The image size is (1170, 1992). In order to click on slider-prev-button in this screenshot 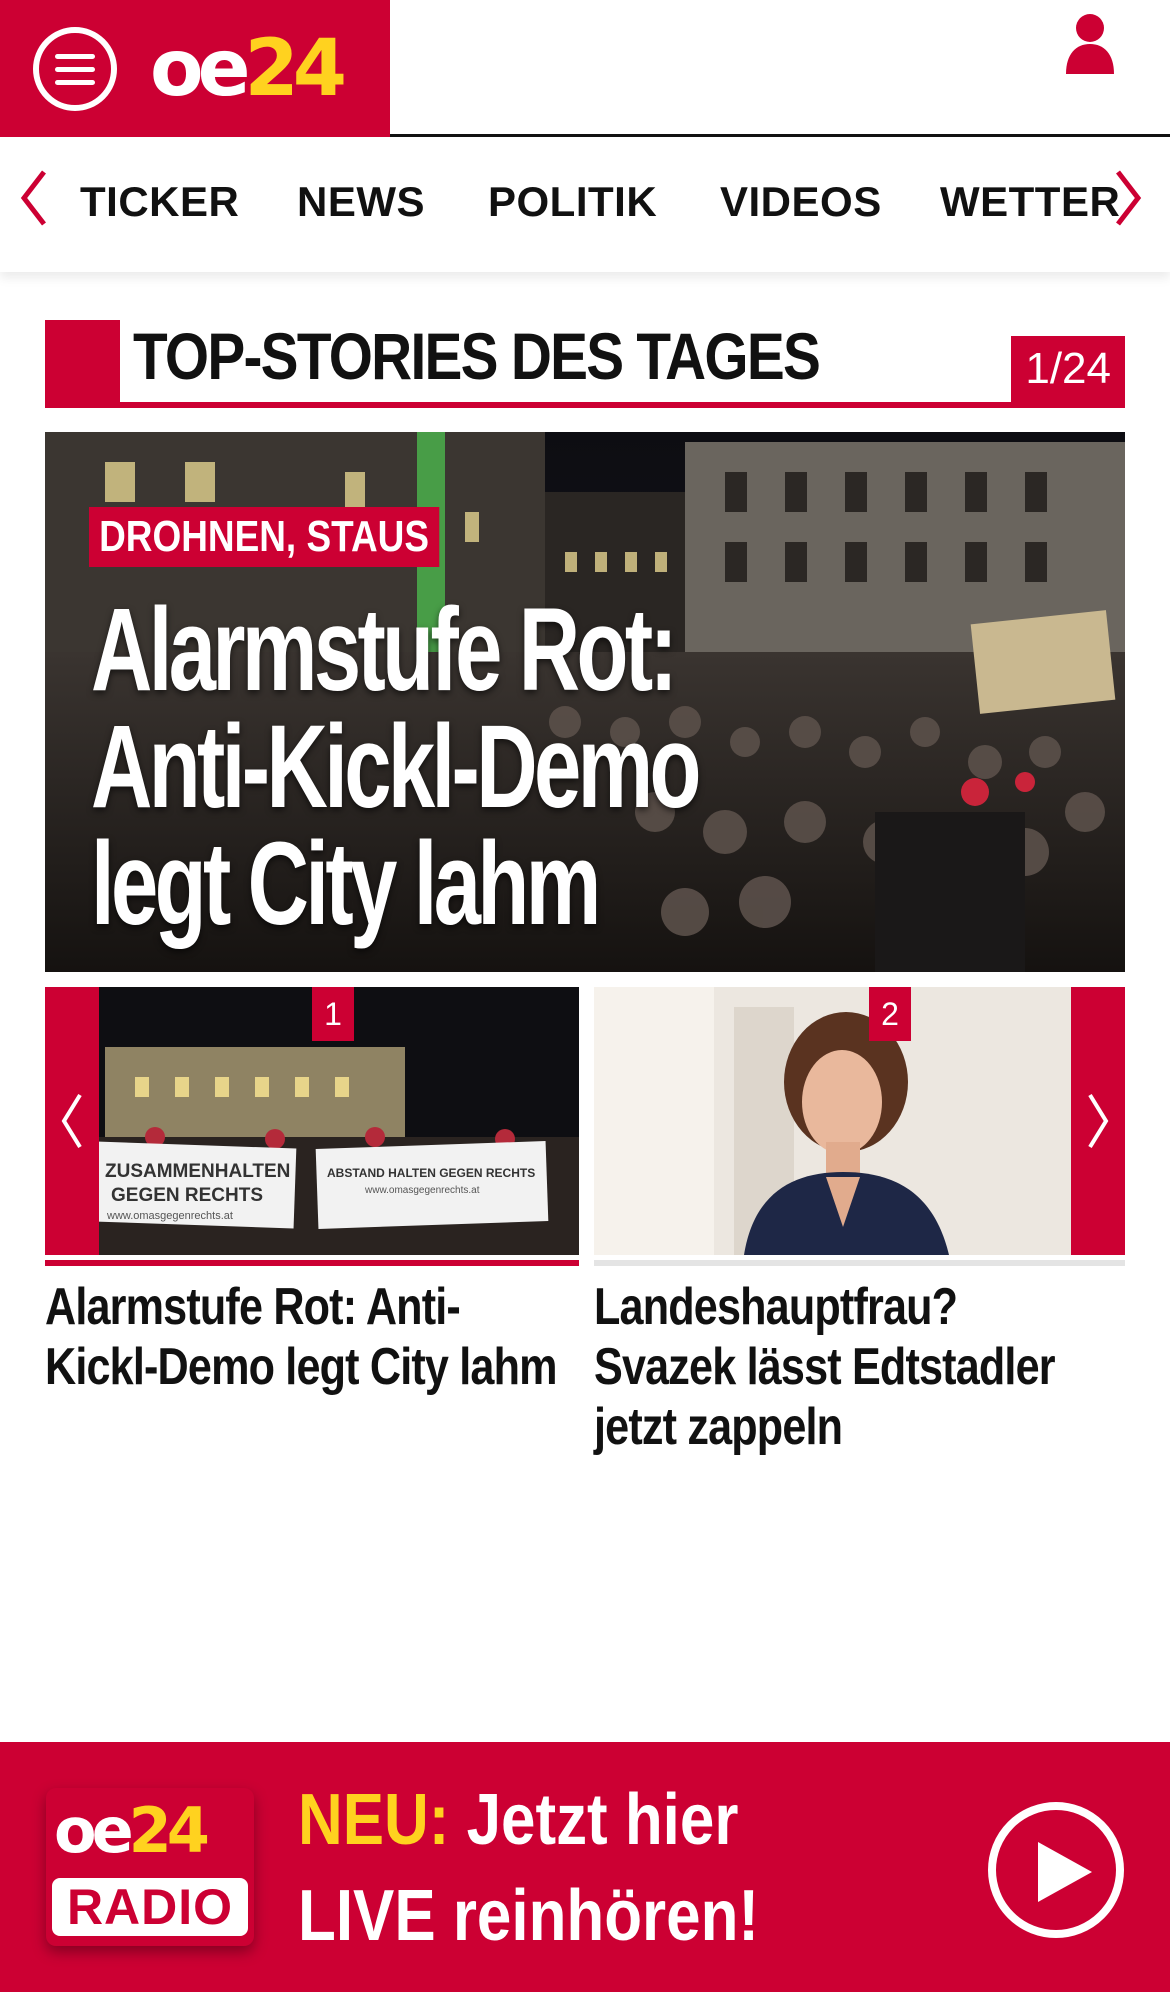, I will do `click(72, 1121)`.